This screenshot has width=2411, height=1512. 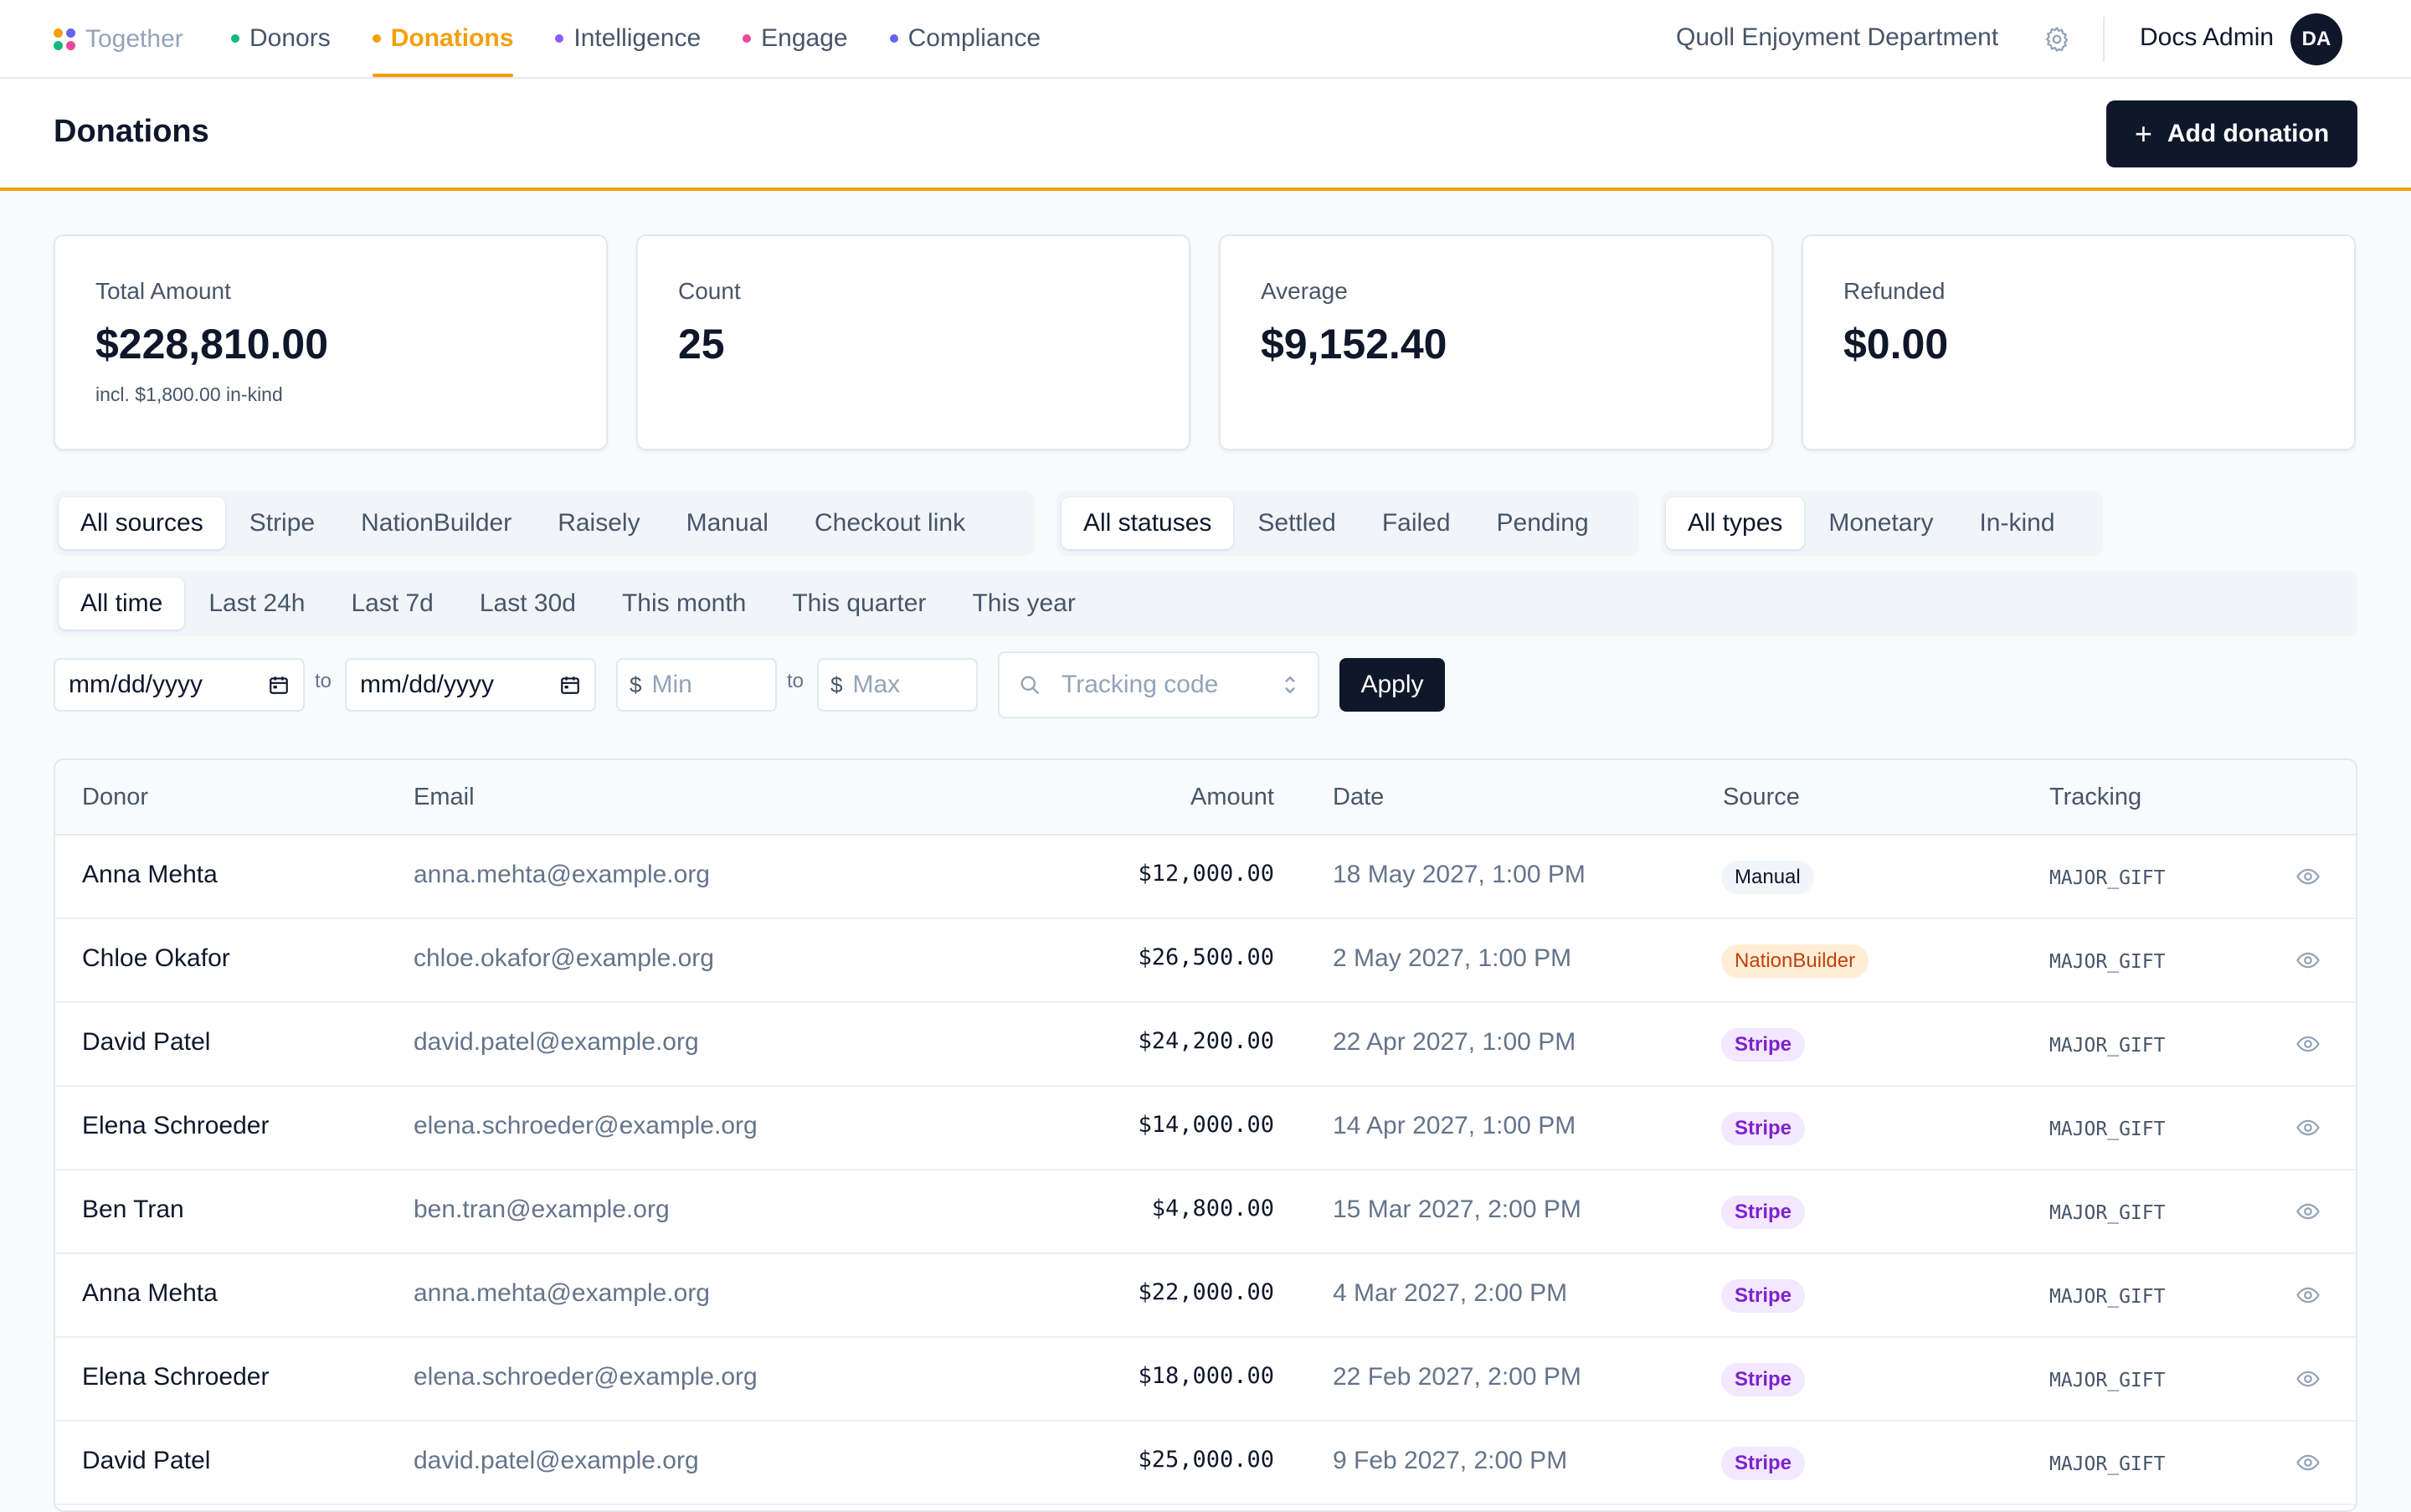 I want to click on filter-source-manual: Manual, so click(x=727, y=523).